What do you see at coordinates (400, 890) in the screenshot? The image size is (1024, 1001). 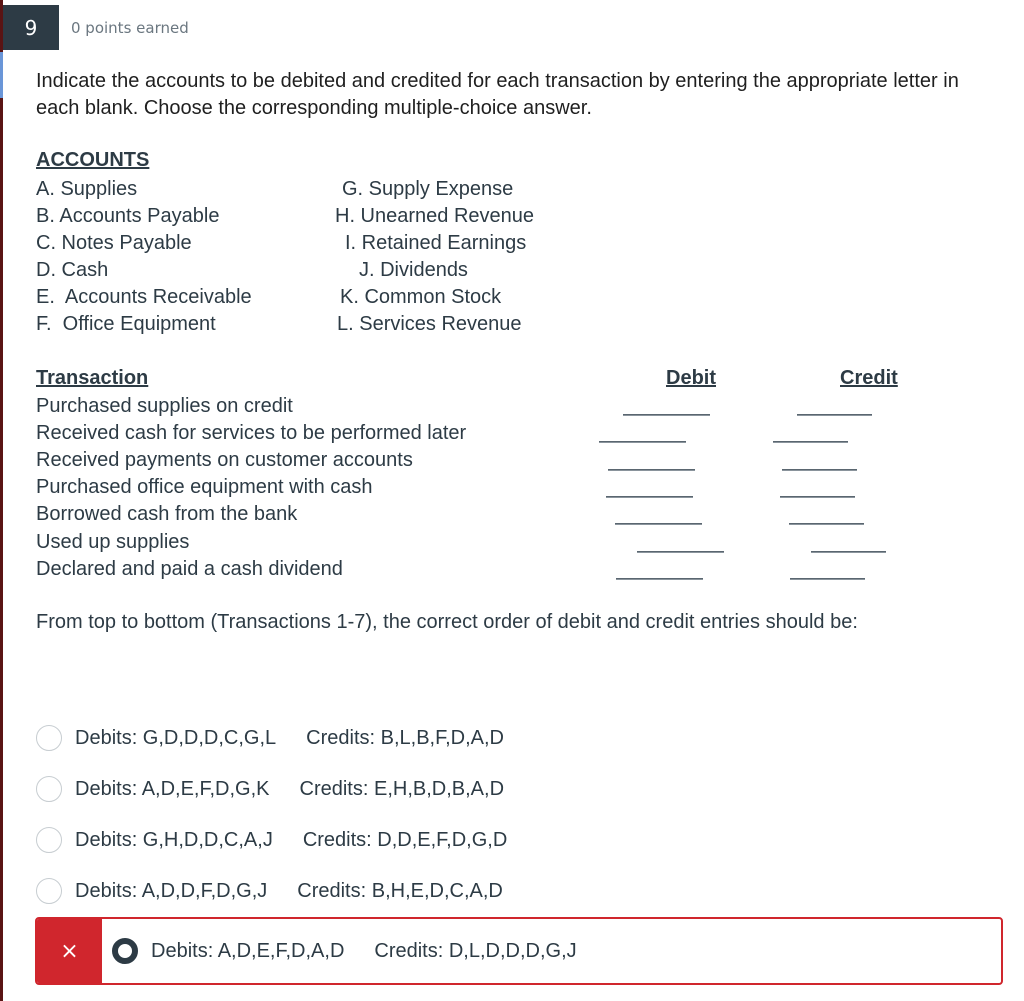 I see `option-credits: Credits: B,H,E,D,C,A,D` at bounding box center [400, 890].